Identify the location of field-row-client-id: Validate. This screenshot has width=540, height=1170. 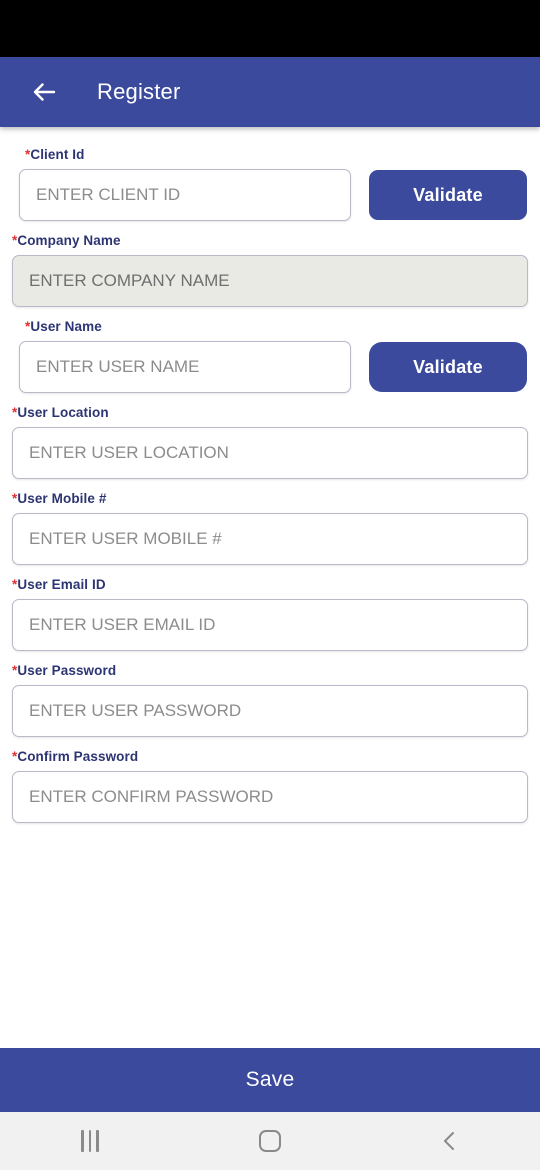
(273, 195).